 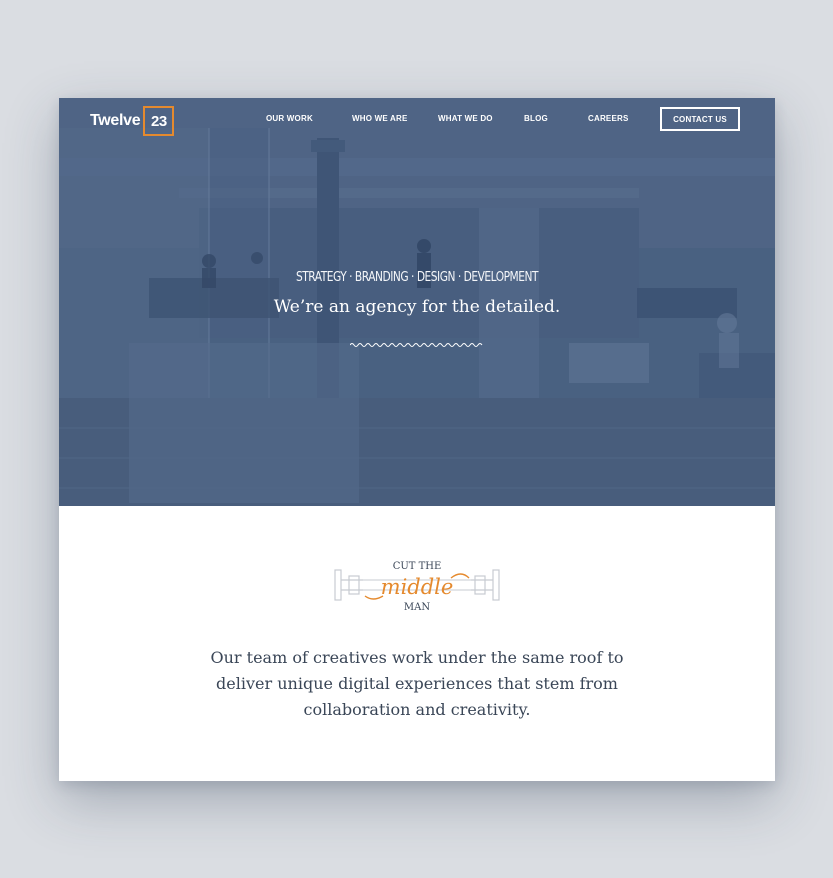 I want to click on site-logo: Twelve 23, so click(x=132, y=121).